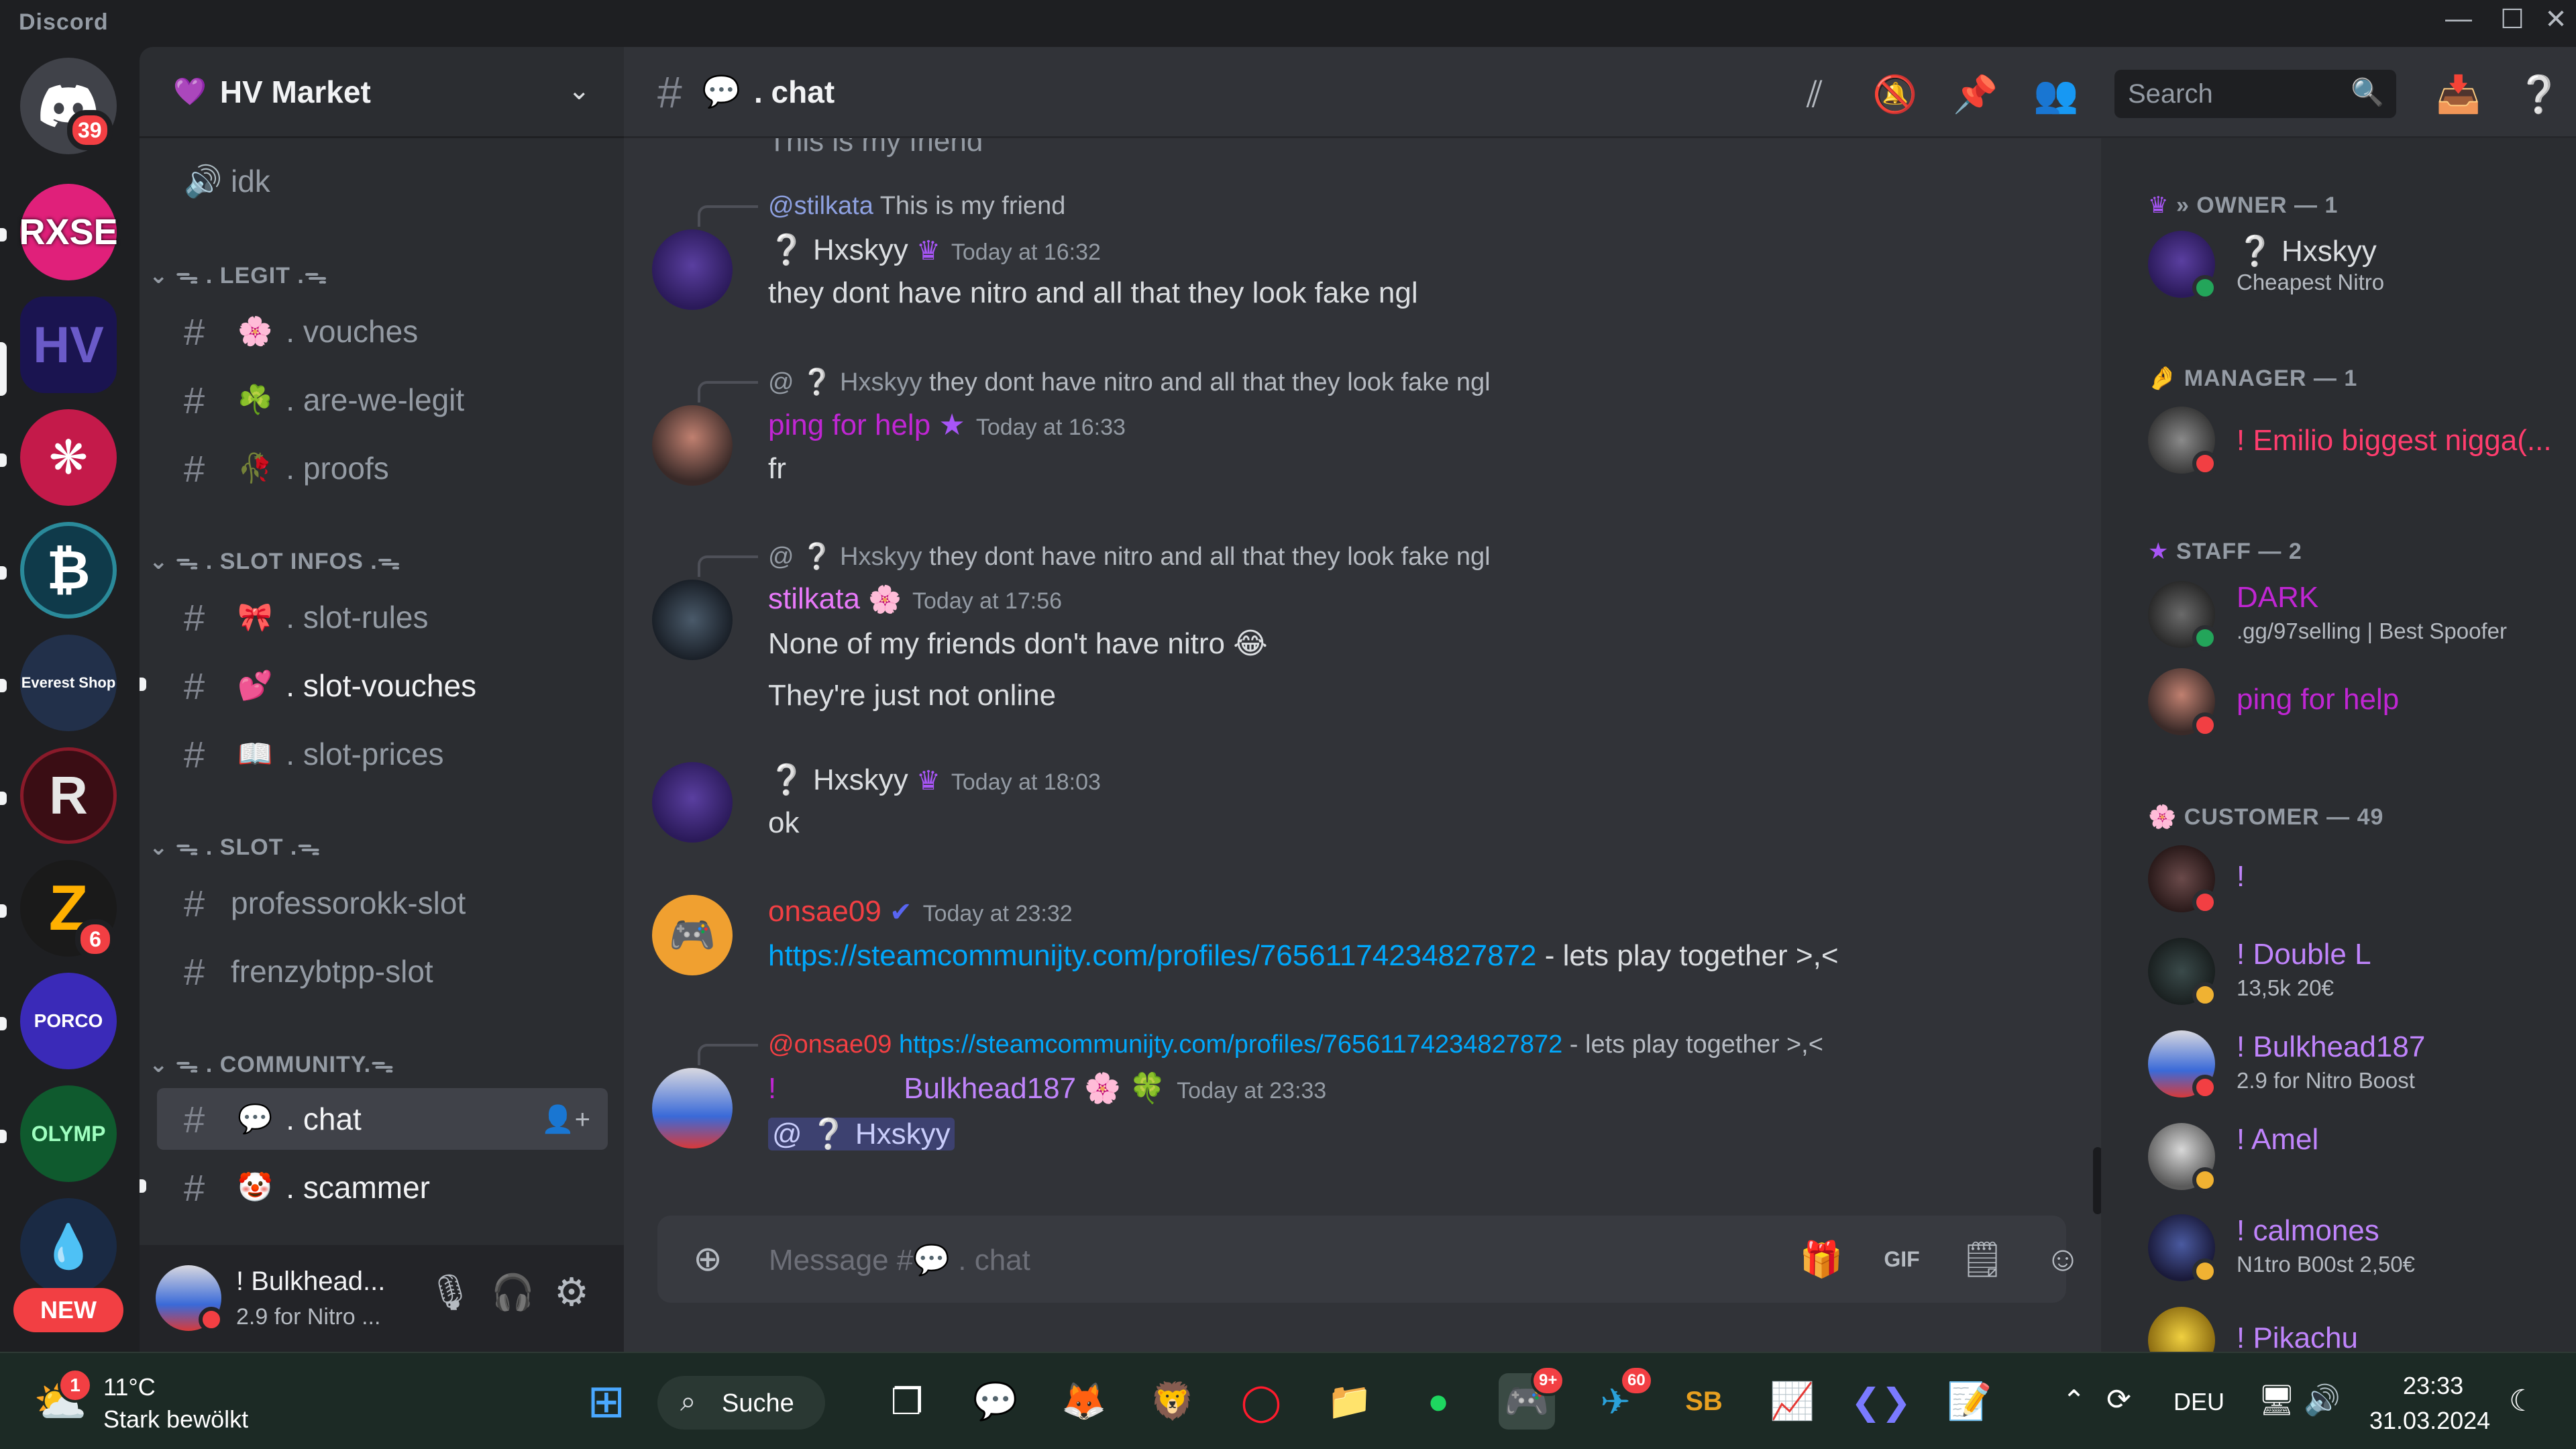  Describe the element at coordinates (741, 1403) in the screenshot. I see `taskbar-search-button: ⌕ Suche` at that location.